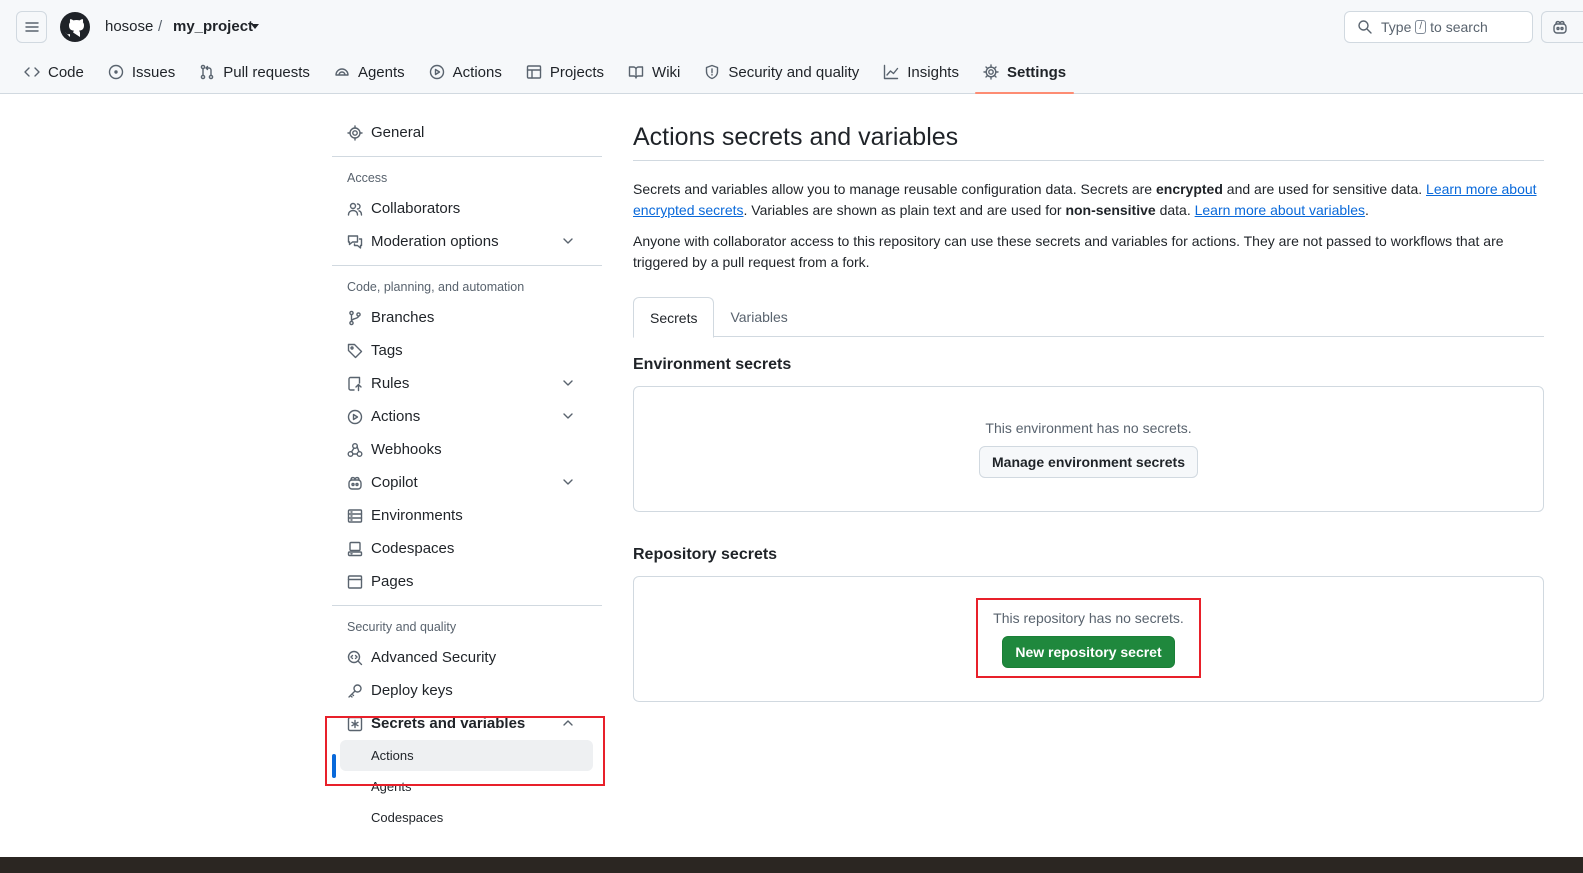 The image size is (1583, 873). What do you see at coordinates (1367, 210) in the screenshot?
I see `intro-text: .` at bounding box center [1367, 210].